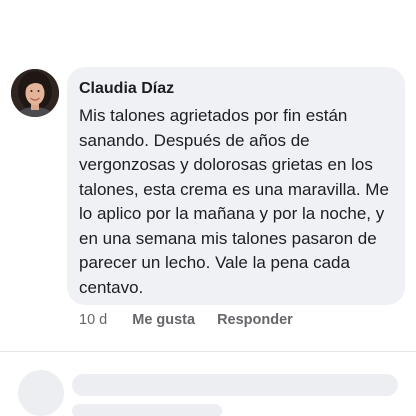 This screenshot has width=416, height=416. What do you see at coordinates (41, 393) in the screenshot?
I see `placeholder-avatar` at bounding box center [41, 393].